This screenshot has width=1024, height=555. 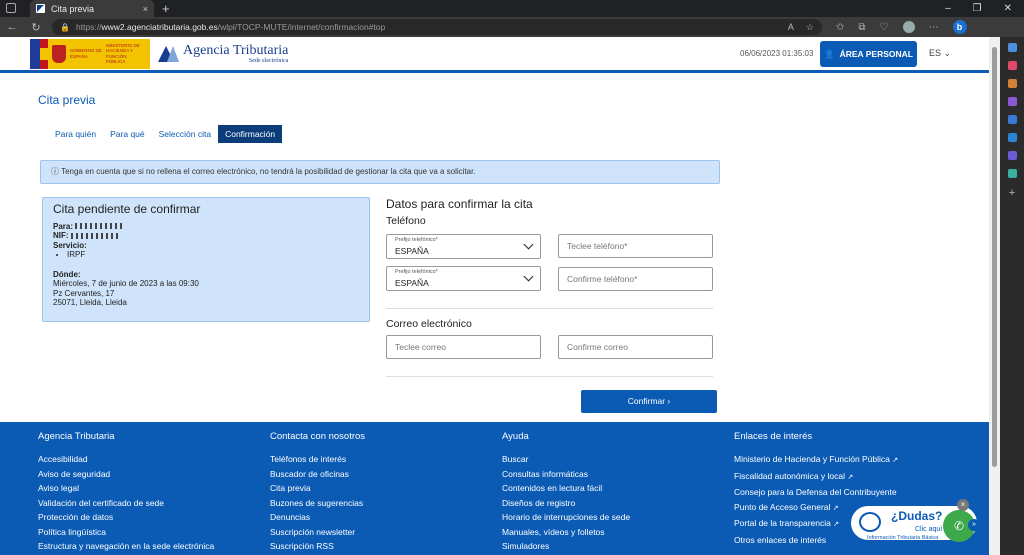 What do you see at coordinates (75, 134) in the screenshot?
I see `tab-para-quien: Para quién` at bounding box center [75, 134].